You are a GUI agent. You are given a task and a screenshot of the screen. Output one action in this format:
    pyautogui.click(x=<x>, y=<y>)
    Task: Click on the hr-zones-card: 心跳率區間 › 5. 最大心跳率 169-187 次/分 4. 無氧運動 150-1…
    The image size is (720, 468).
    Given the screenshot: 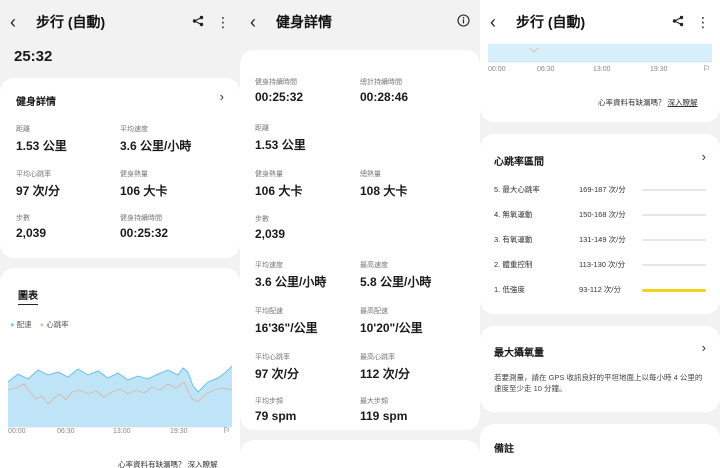 What is the action you would take?
    pyautogui.click(x=600, y=224)
    